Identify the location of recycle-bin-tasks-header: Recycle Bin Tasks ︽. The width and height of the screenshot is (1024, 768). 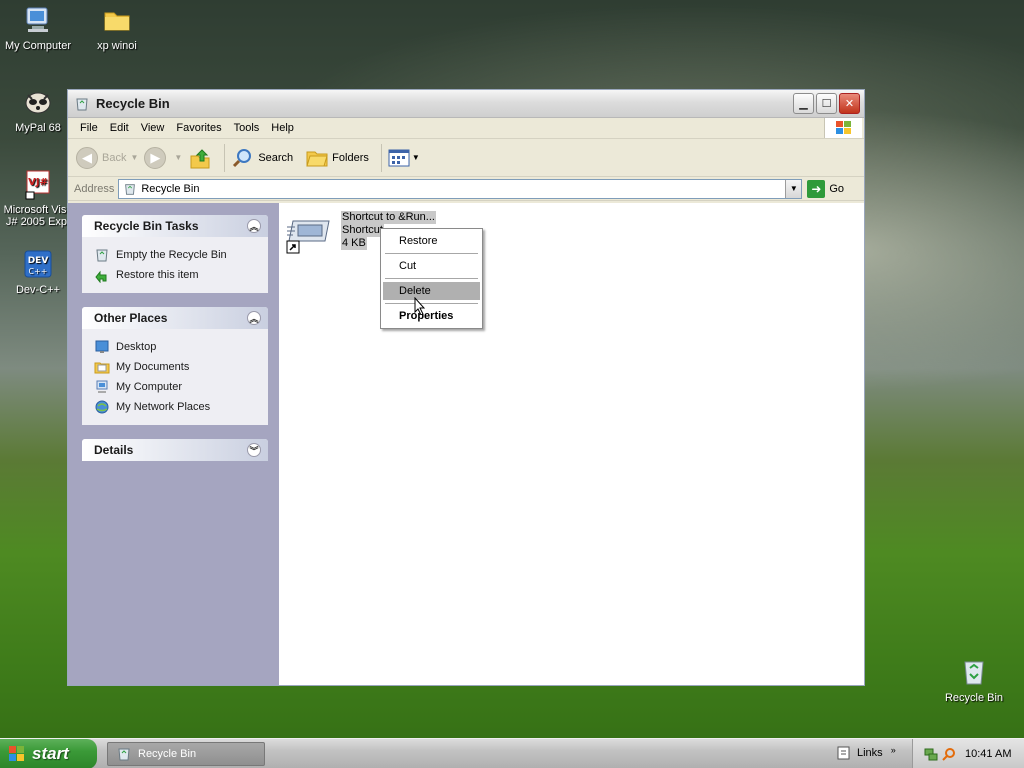
(175, 226).